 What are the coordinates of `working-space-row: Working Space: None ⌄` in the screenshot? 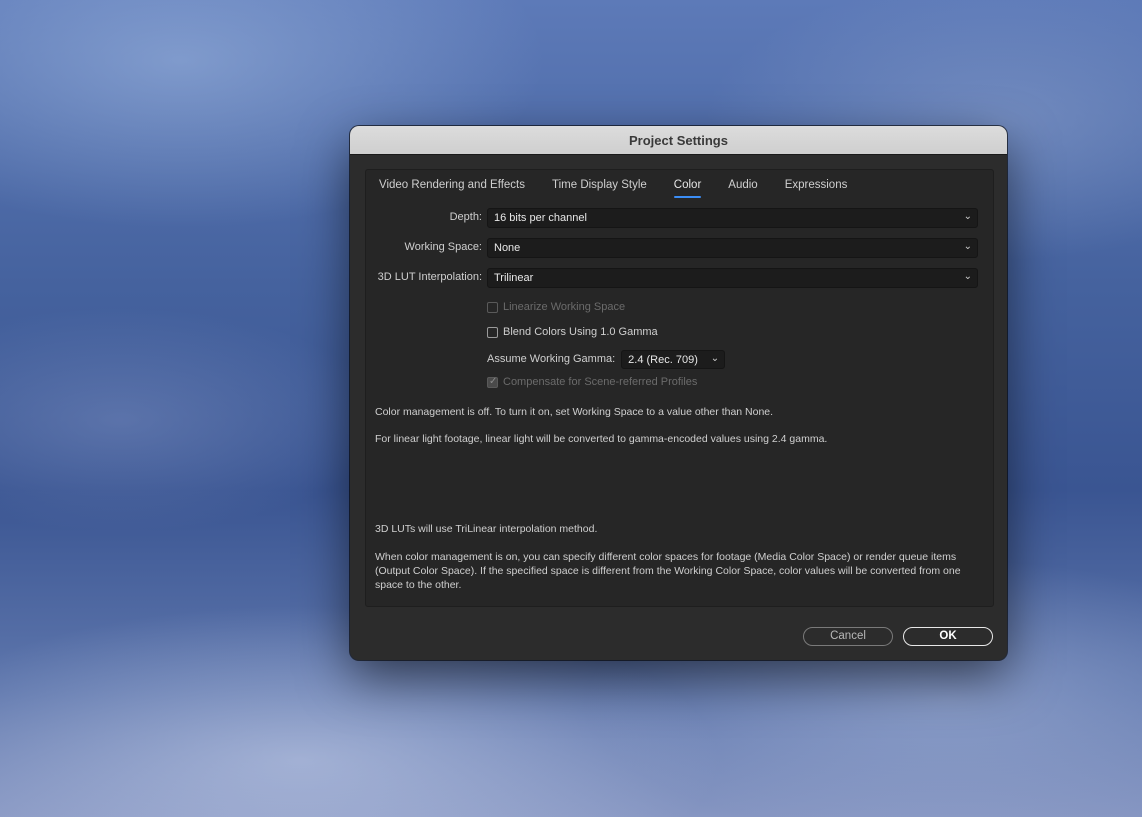 It's located at (679, 248).